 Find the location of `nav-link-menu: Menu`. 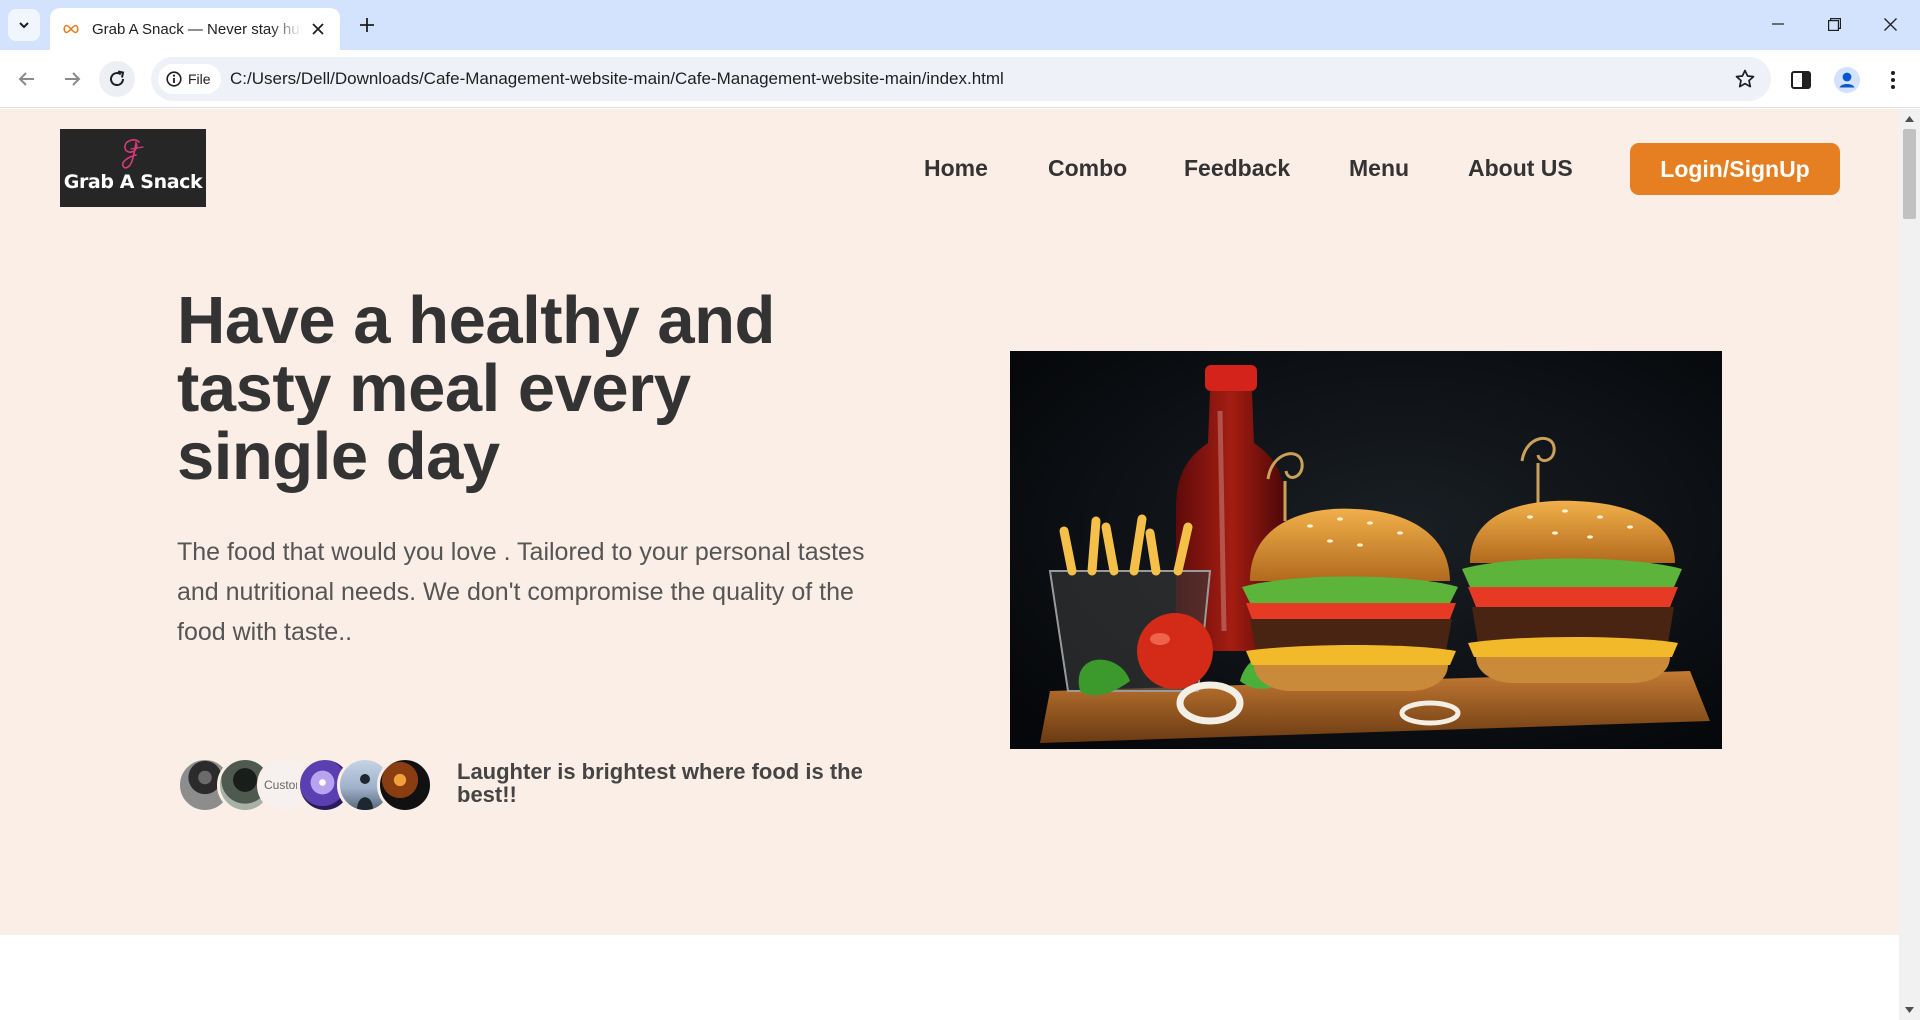

nav-link-menu: Menu is located at coordinates (1379, 168).